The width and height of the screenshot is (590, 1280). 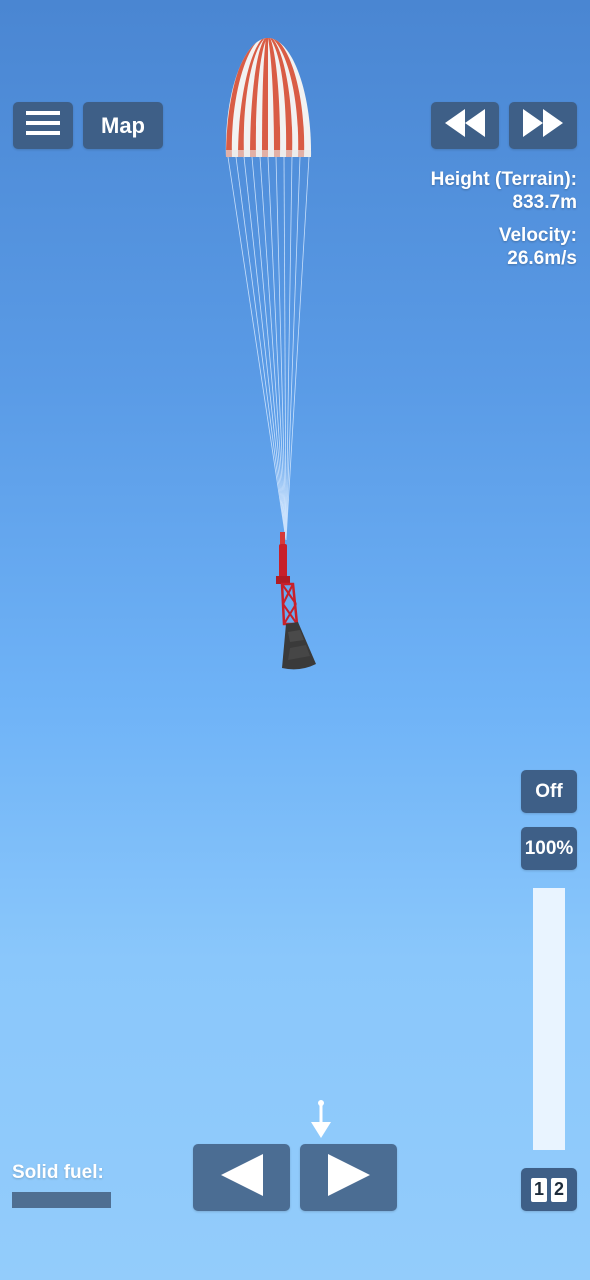 What do you see at coordinates (549, 1189) in the screenshot?
I see `stage-button: 1 2` at bounding box center [549, 1189].